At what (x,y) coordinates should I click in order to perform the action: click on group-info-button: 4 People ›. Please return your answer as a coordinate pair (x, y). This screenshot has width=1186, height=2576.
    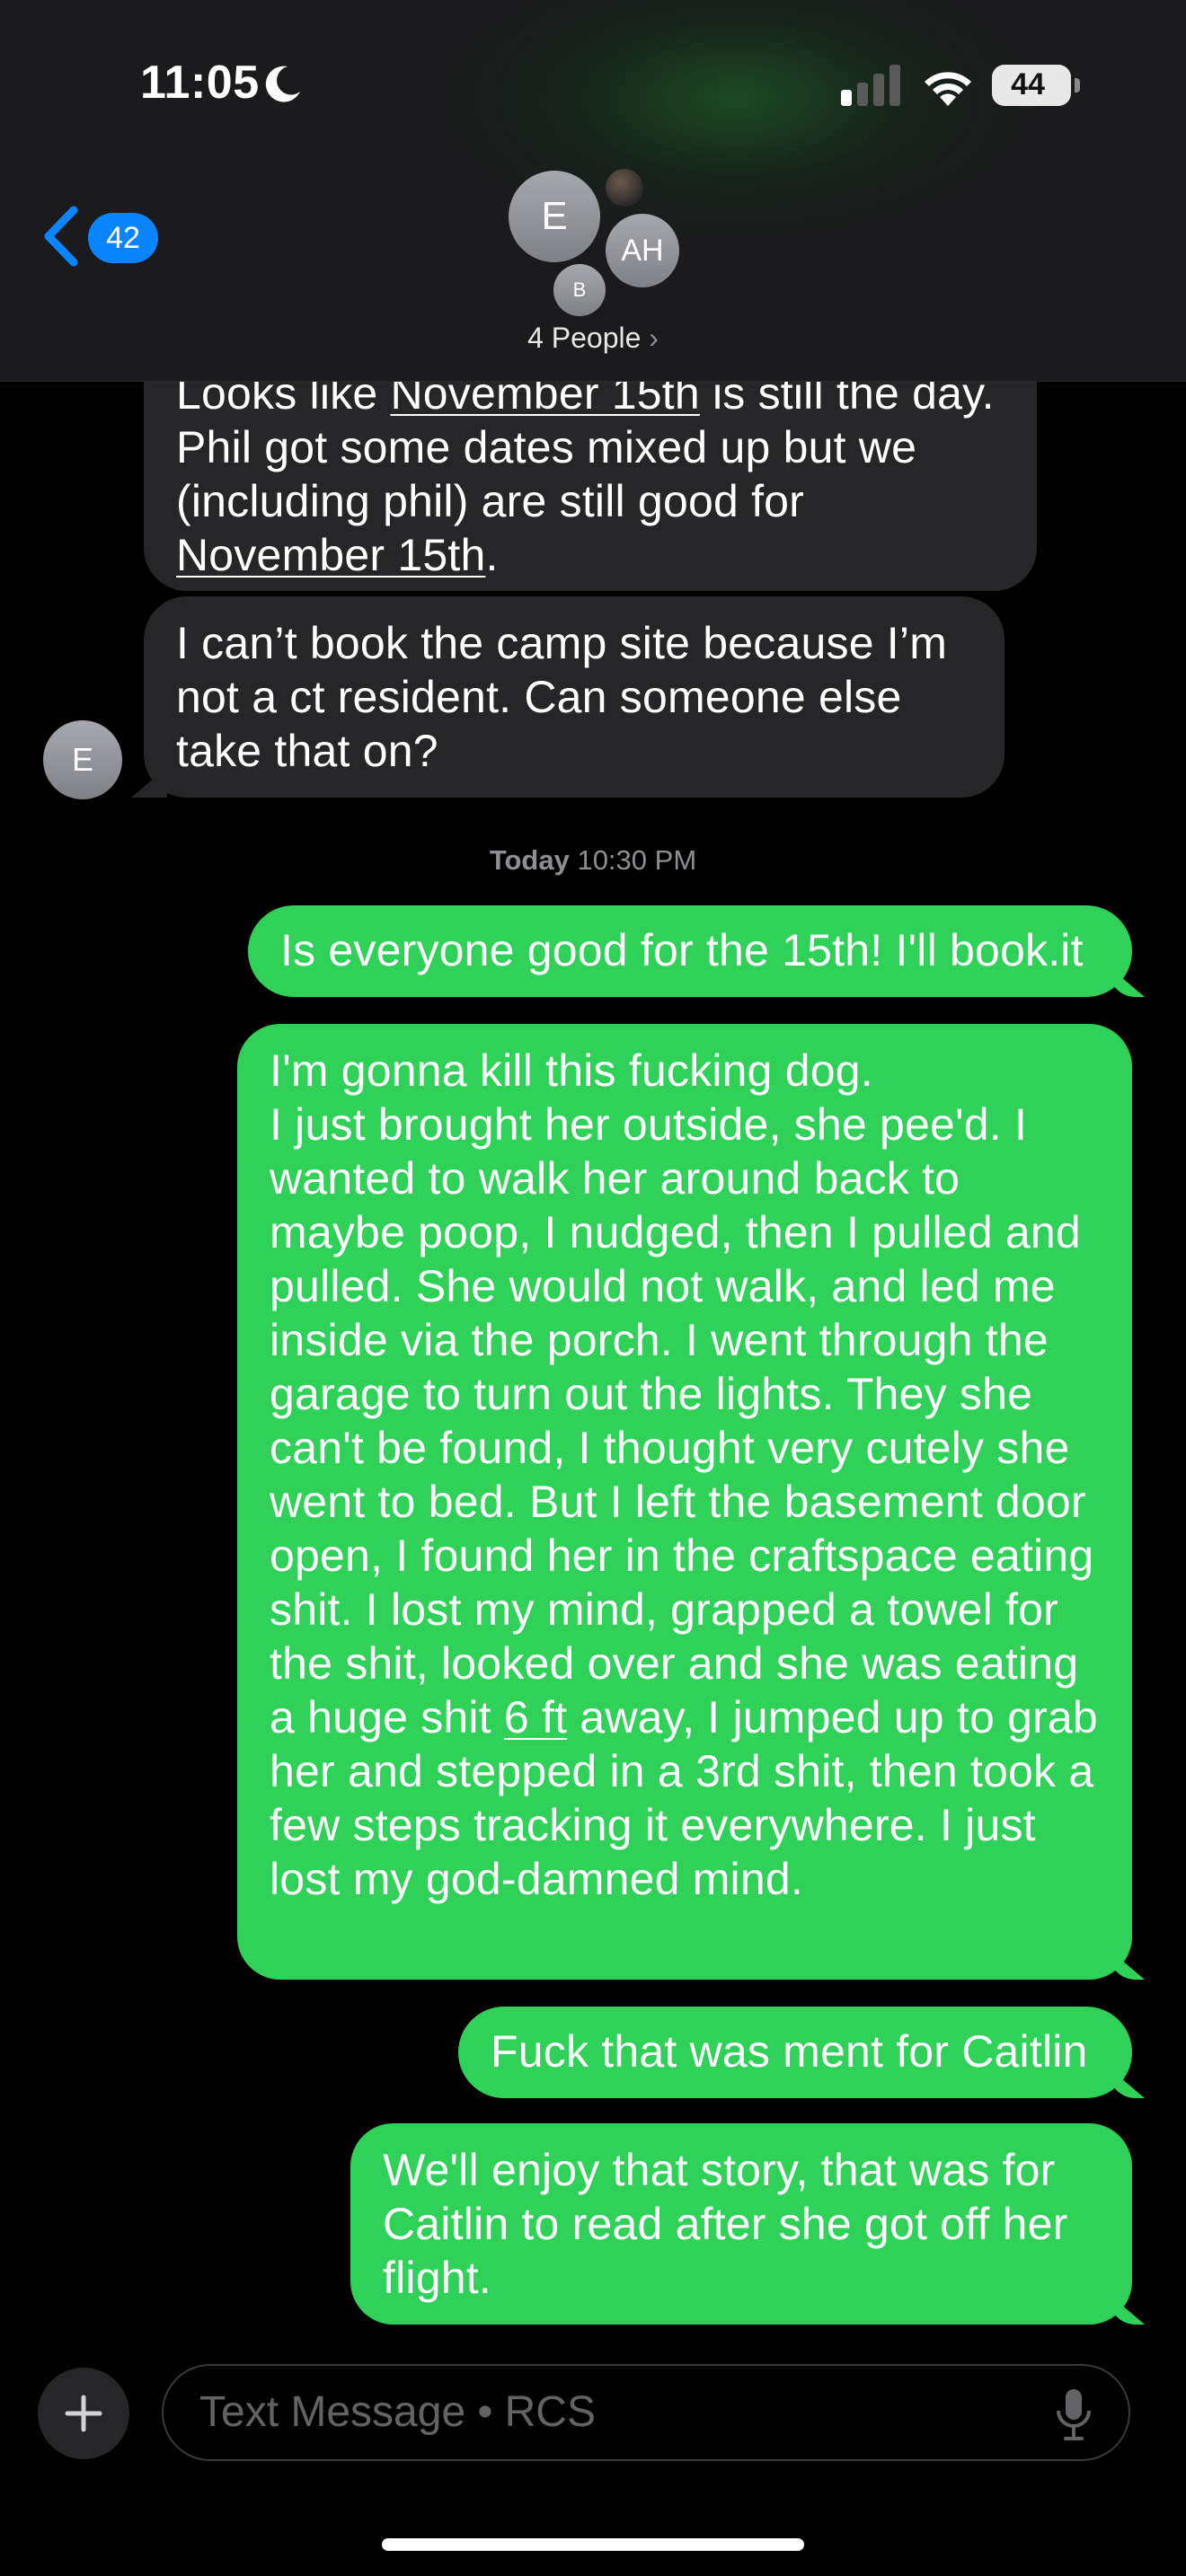
    Looking at the image, I should click on (593, 338).